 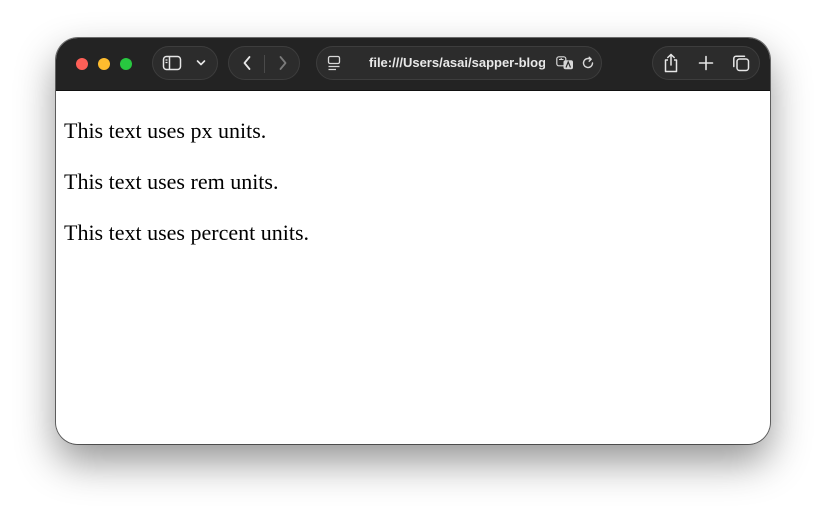 What do you see at coordinates (82, 64) in the screenshot?
I see `close-window-button` at bounding box center [82, 64].